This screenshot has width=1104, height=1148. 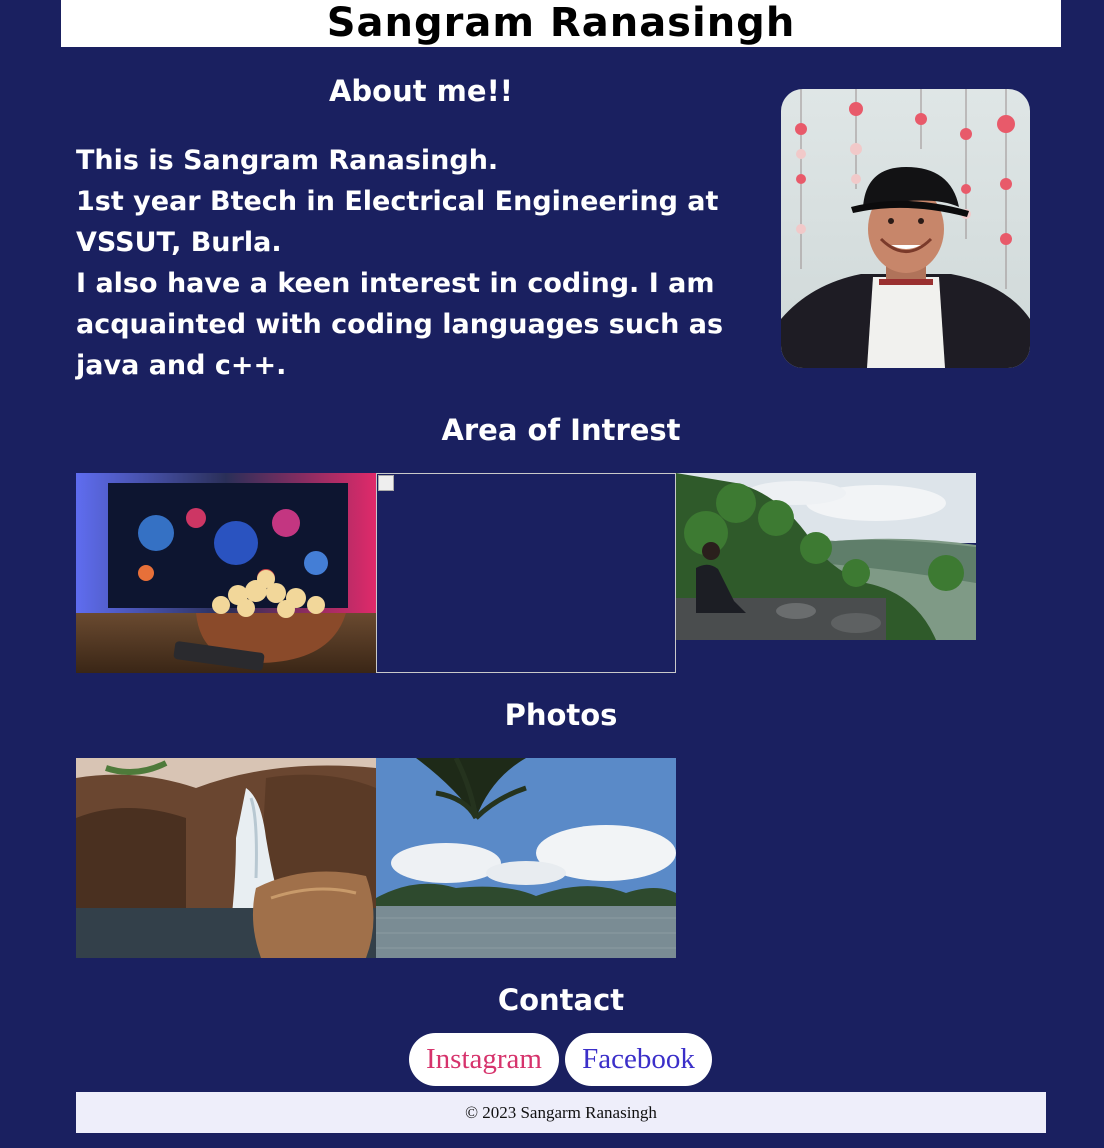 I want to click on photo-lake, so click(x=526, y=858).